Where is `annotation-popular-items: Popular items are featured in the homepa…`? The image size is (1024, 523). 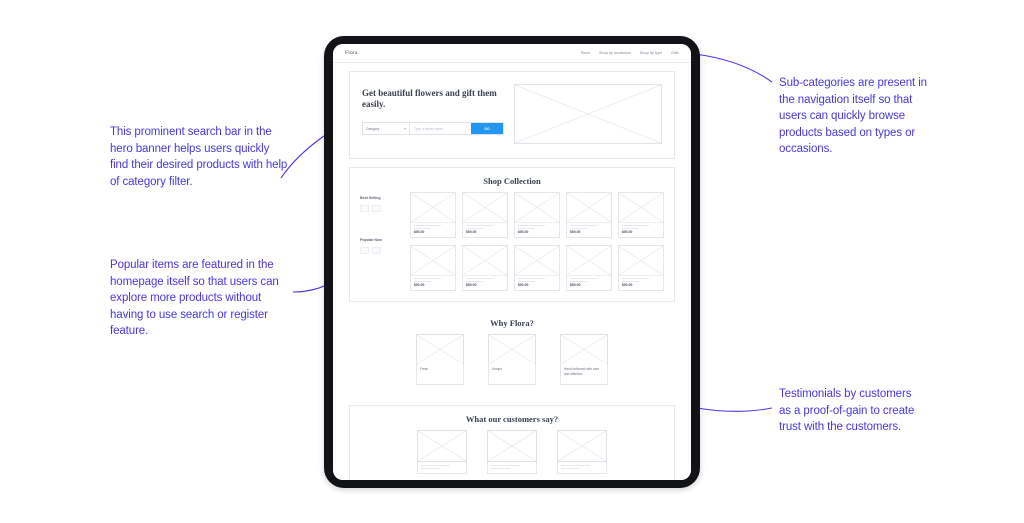
annotation-popular-items: Popular items are featured in the homepa… is located at coordinates (194, 298).